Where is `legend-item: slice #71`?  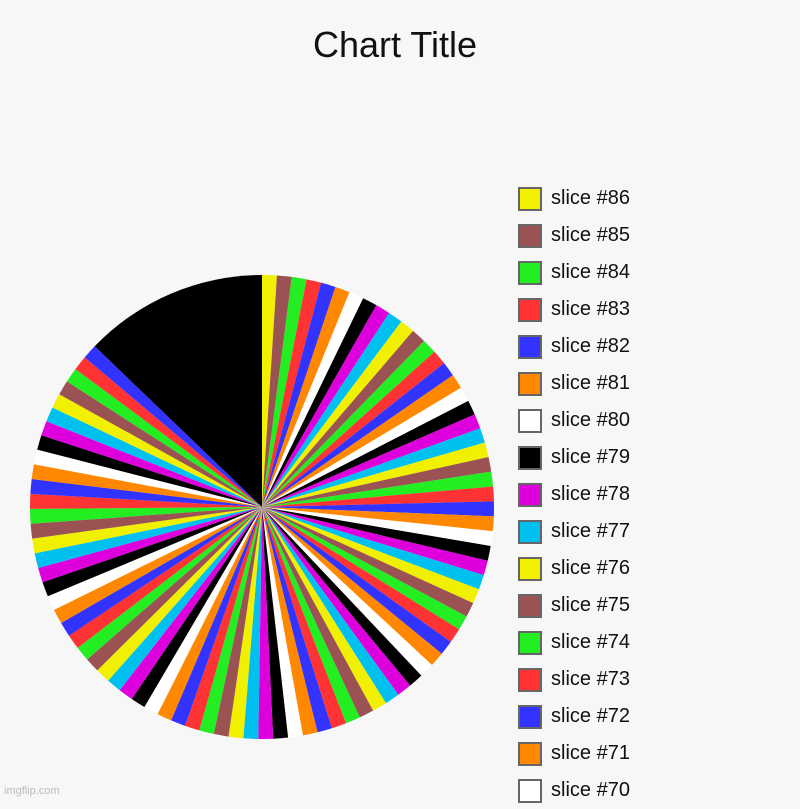 legend-item: slice #71 is located at coordinates (574, 753).